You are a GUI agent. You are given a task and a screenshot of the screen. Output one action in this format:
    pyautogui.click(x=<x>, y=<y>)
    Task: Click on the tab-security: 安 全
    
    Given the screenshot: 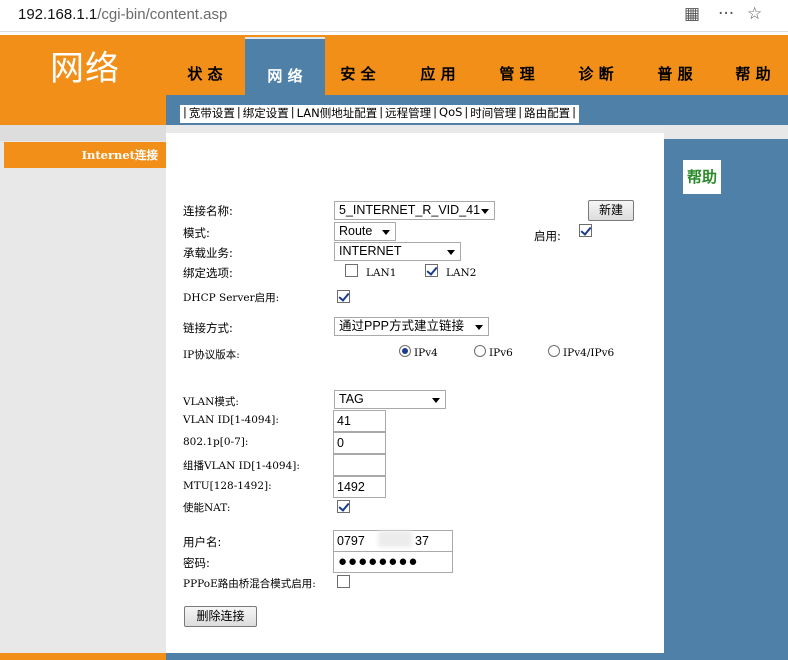 What is the action you would take?
    pyautogui.click(x=358, y=73)
    